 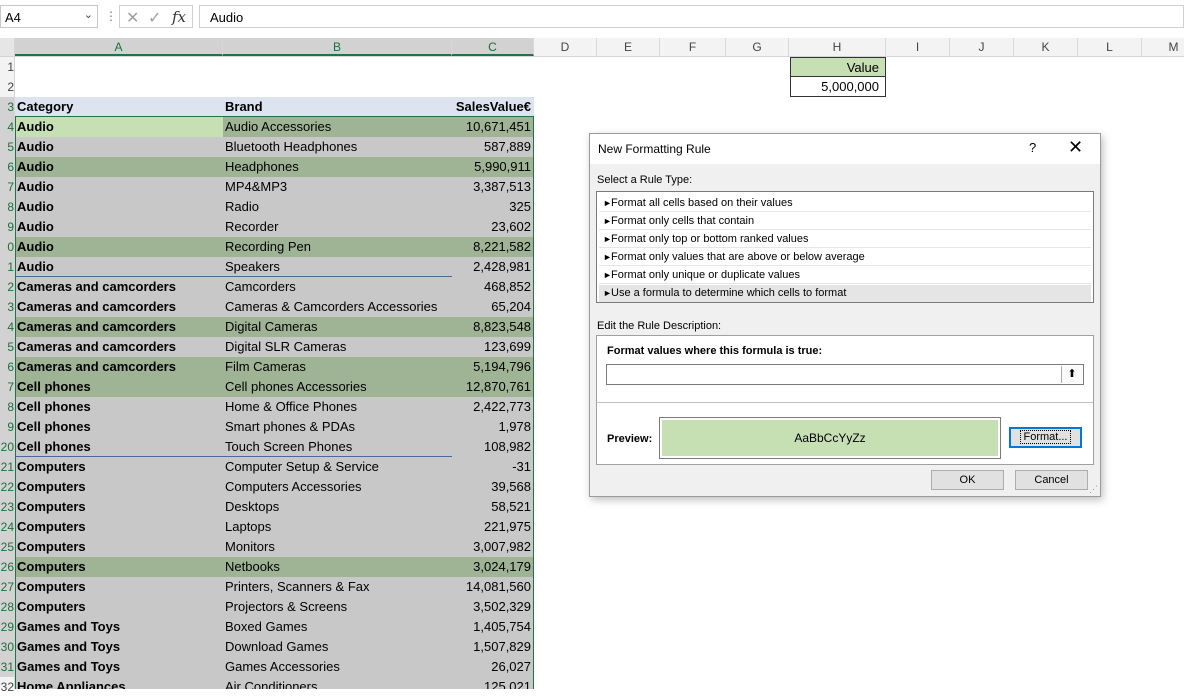 I want to click on row-header: 31, so click(x=7, y=667).